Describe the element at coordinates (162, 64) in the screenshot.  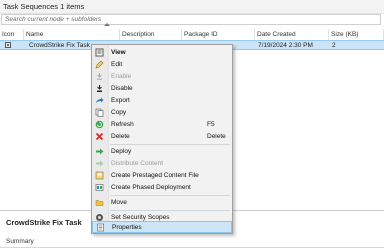
I see `menu-item-edit: Edit` at that location.